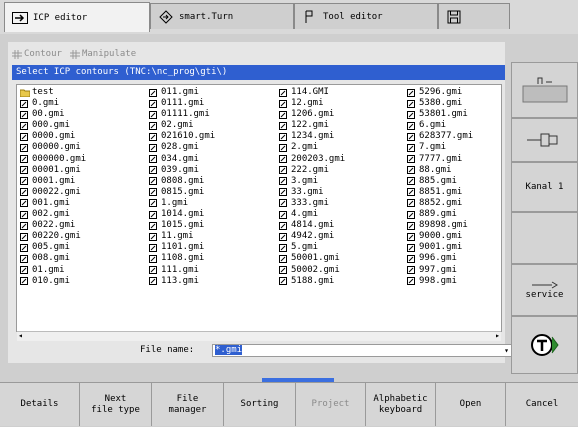 This screenshot has width=578, height=427. What do you see at coordinates (440, 236) in the screenshot?
I see `file-item: 9000.gmi` at bounding box center [440, 236].